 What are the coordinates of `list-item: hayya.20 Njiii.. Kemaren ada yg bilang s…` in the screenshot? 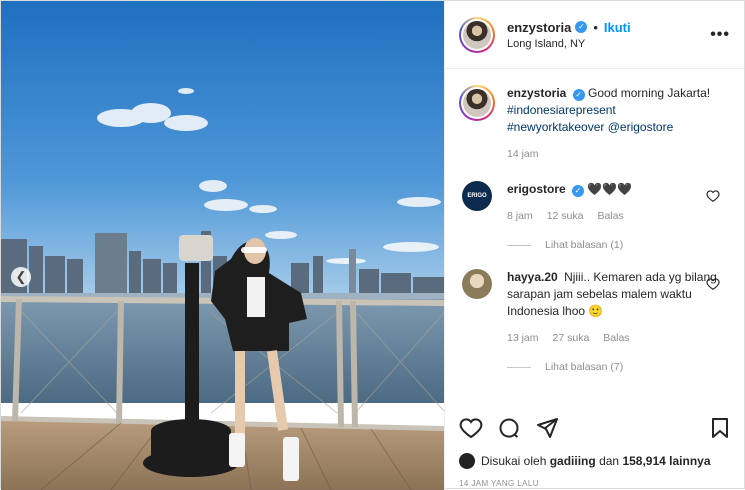 It's located at (594, 308).